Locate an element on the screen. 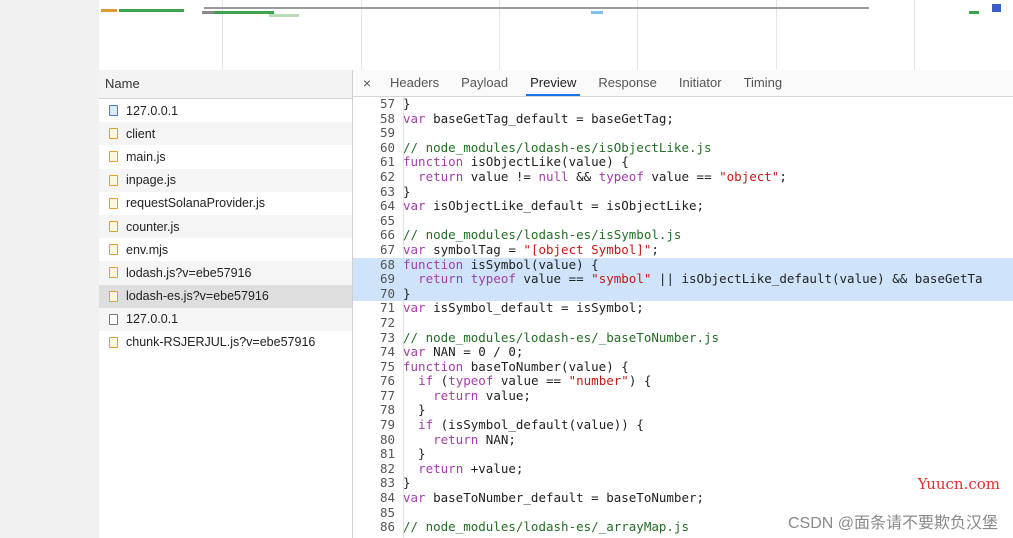  request-row: main.js is located at coordinates (225, 156).